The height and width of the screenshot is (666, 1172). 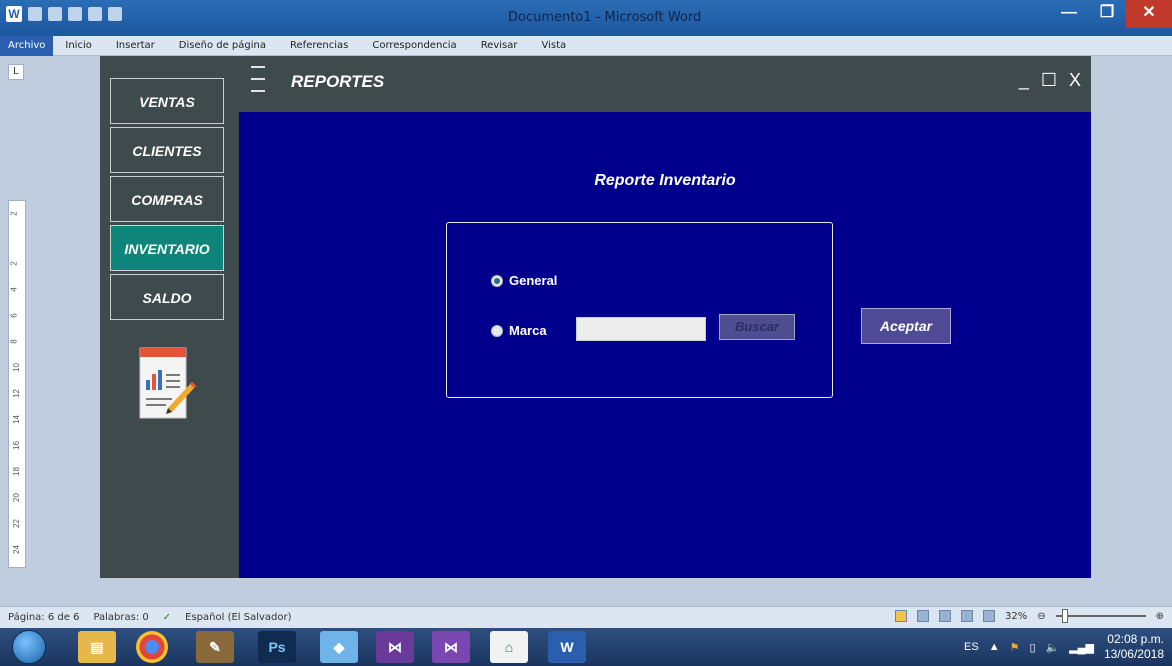 What do you see at coordinates (1107, 14) in the screenshot?
I see `word-maximize-button: ❐` at bounding box center [1107, 14].